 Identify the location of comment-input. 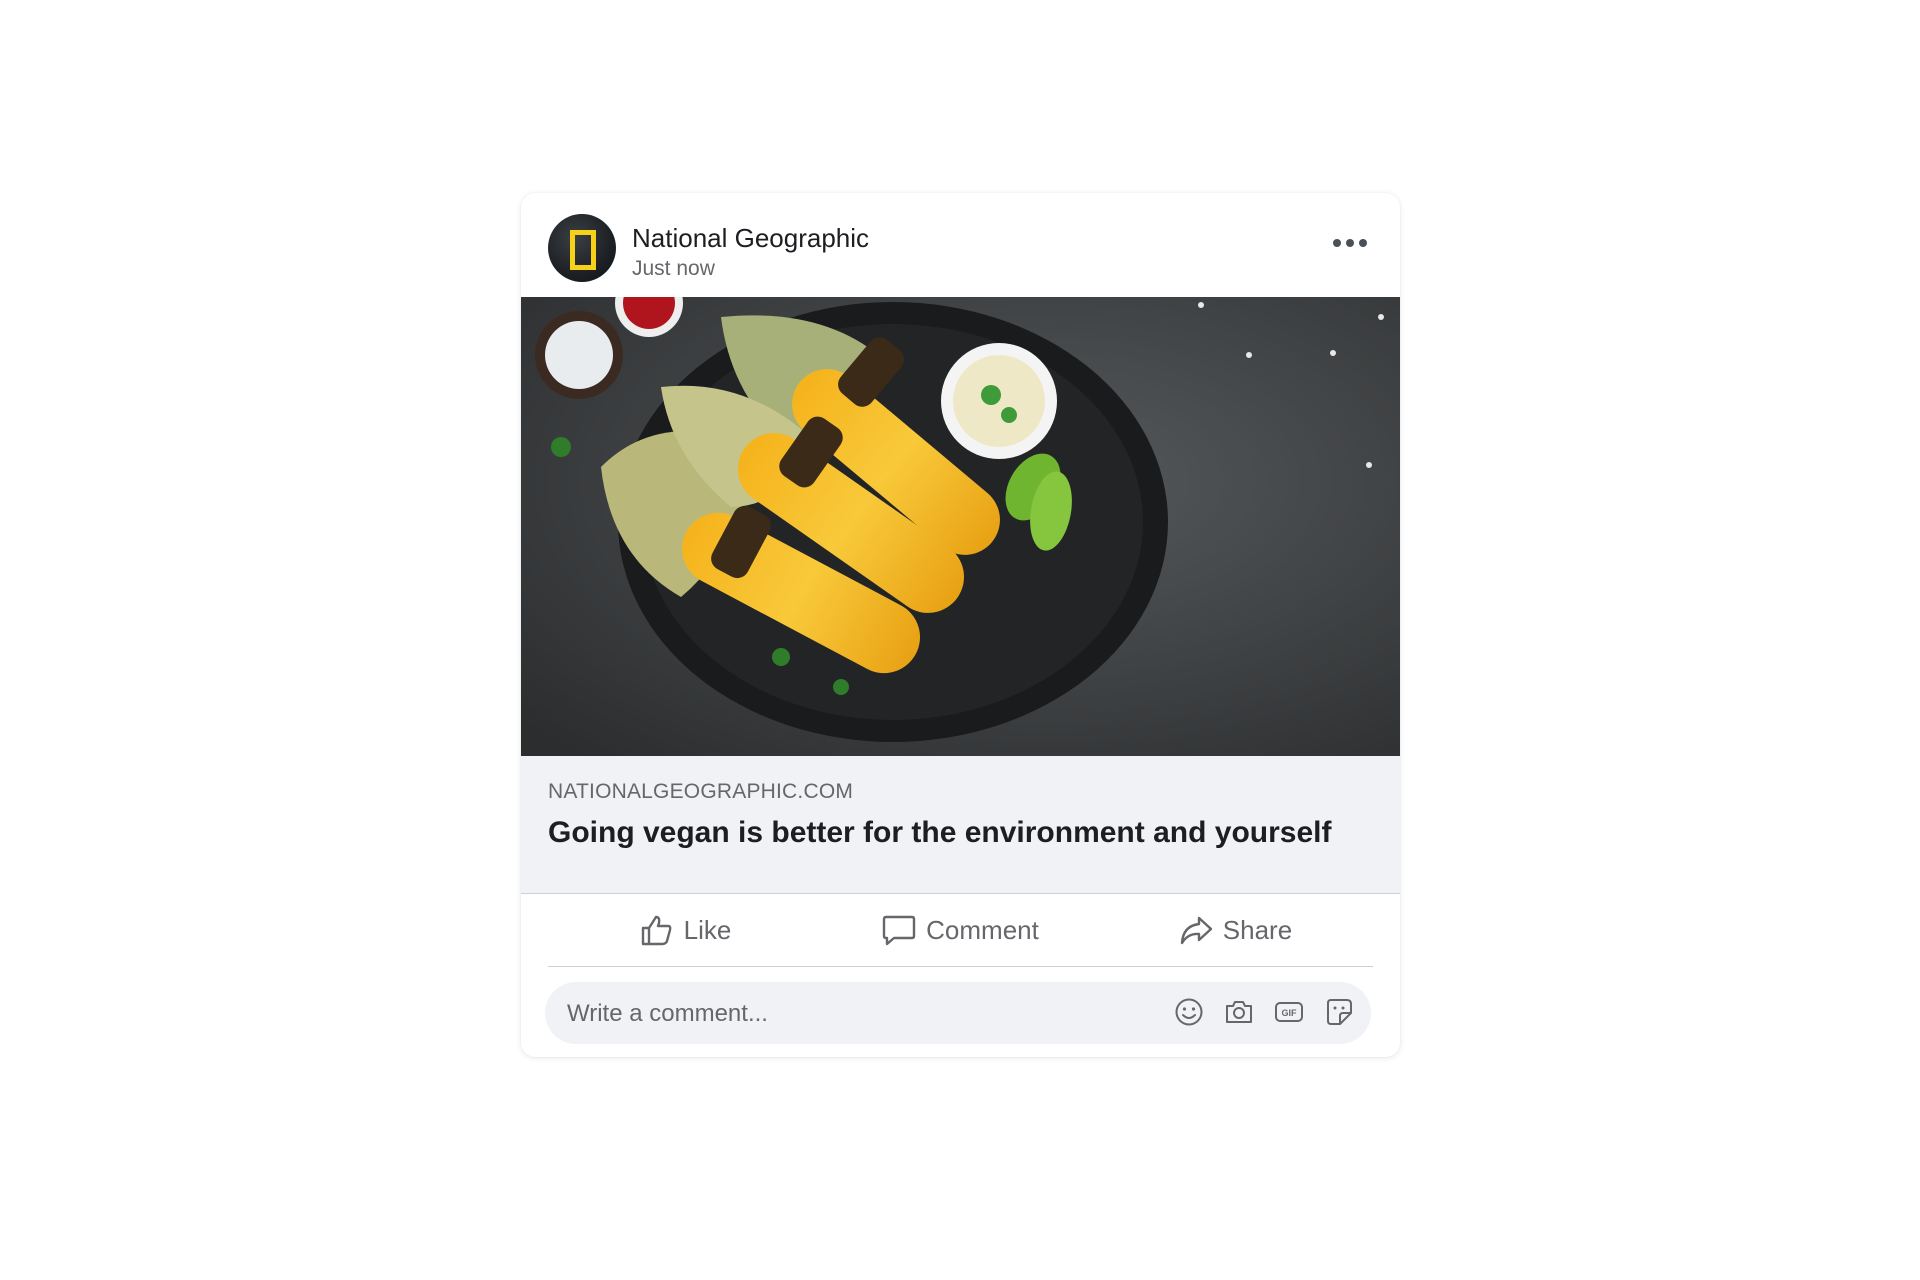
(847, 1014).